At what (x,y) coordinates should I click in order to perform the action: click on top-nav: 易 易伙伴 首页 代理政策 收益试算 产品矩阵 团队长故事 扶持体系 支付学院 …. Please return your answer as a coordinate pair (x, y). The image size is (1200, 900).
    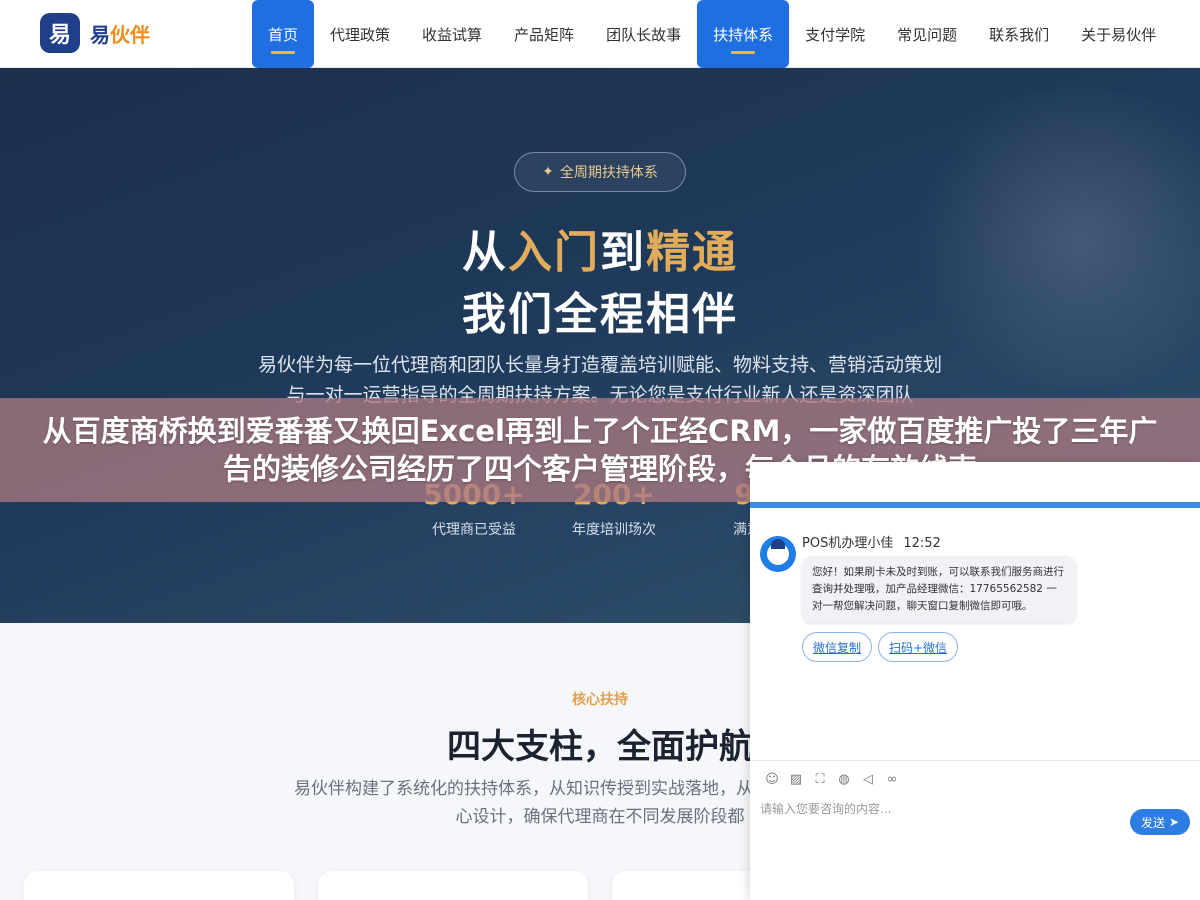
    Looking at the image, I should click on (600, 34).